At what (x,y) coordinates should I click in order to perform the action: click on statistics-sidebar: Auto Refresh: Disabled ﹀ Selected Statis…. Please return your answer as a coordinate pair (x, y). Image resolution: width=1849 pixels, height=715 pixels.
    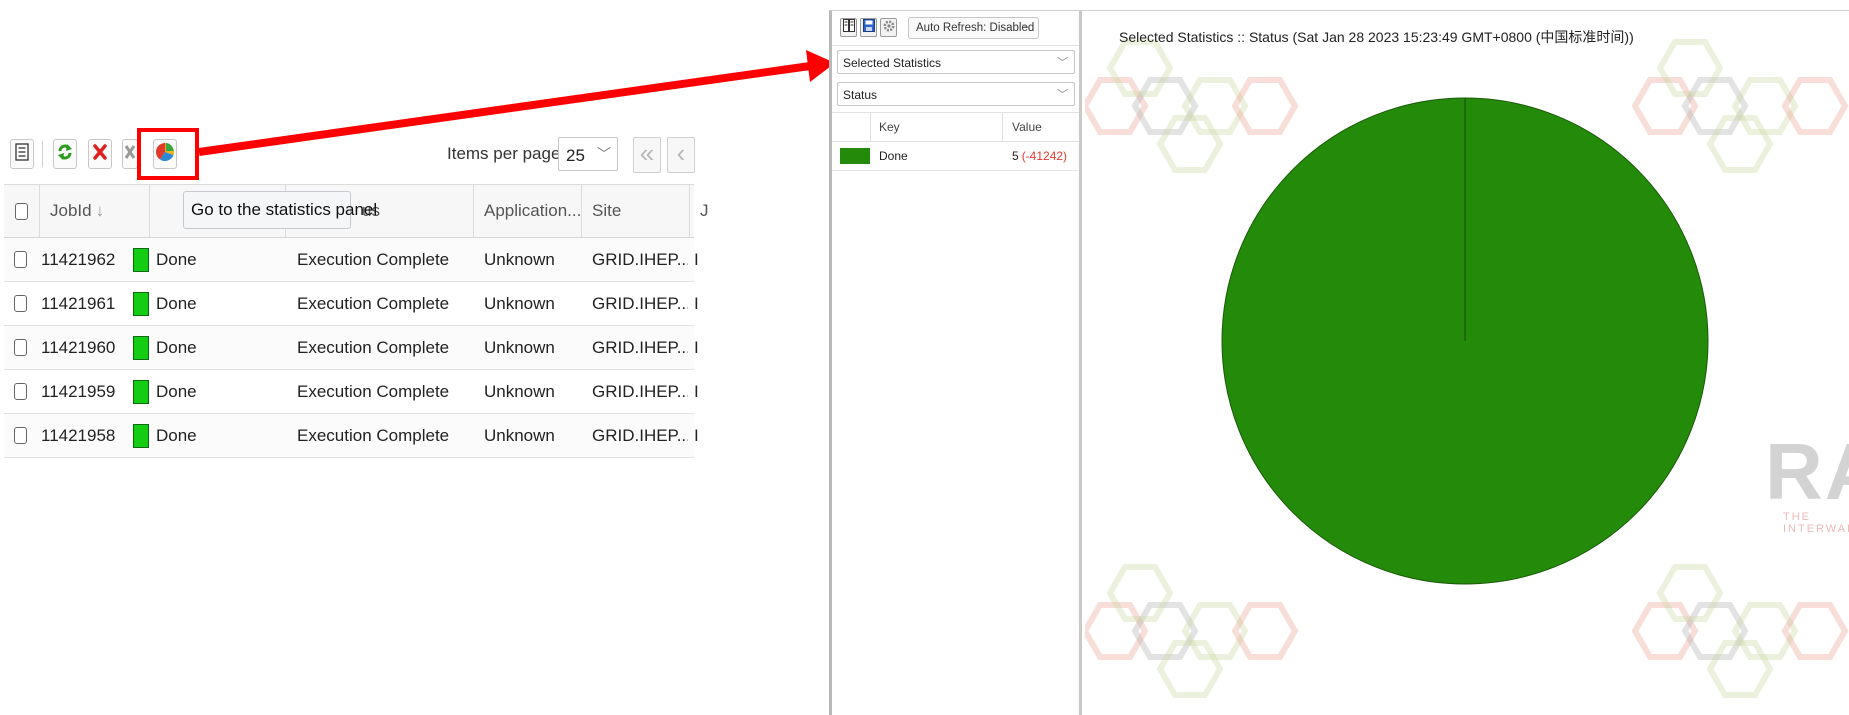
    Looking at the image, I should click on (957, 363).